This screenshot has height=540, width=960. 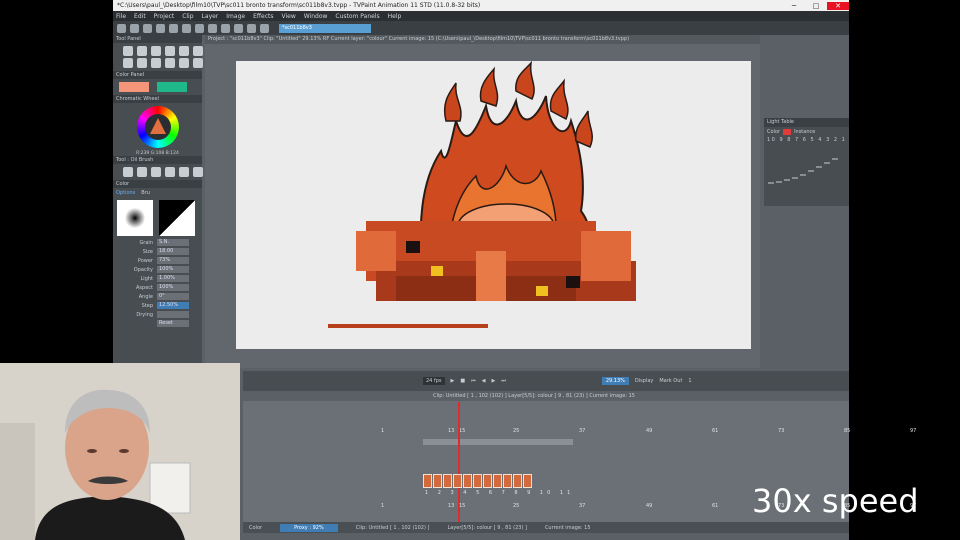 I want to click on pen-brush-icon, so click(x=128, y=172).